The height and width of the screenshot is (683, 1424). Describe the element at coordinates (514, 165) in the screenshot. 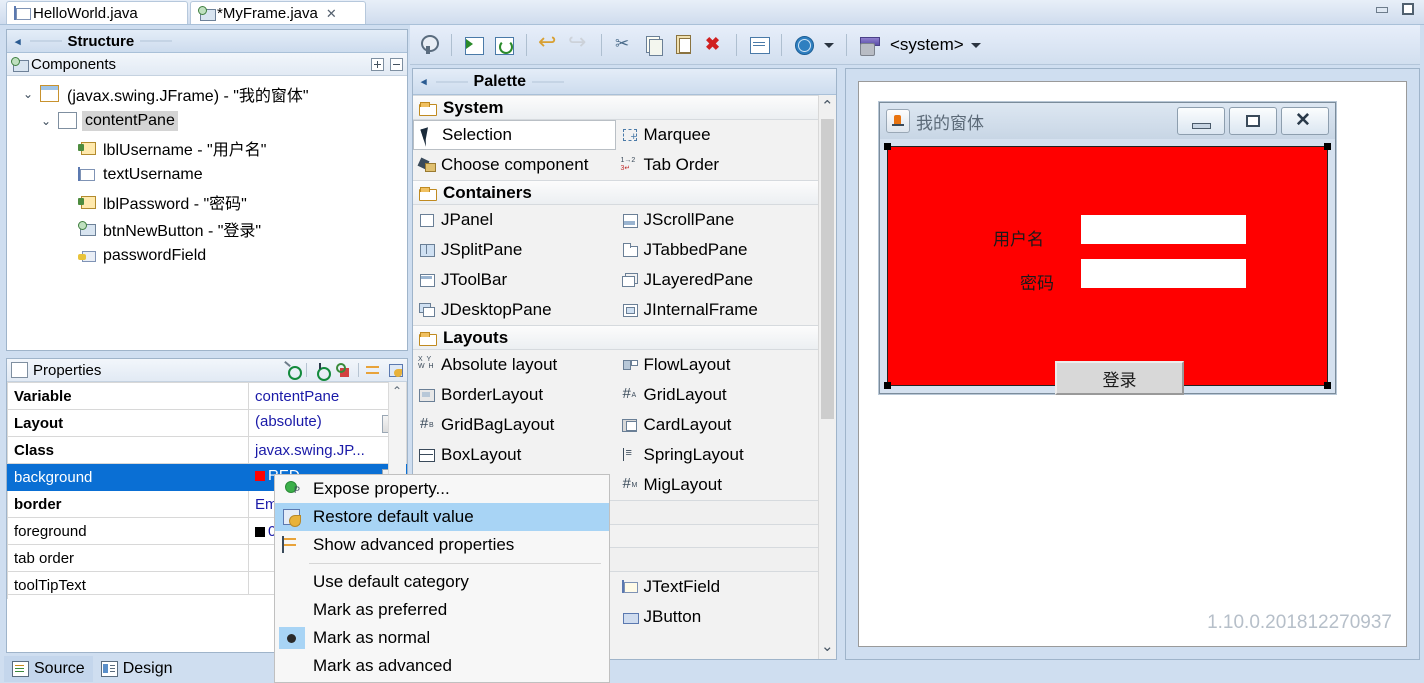

I see `palette-item-choose-component: Choose component` at that location.